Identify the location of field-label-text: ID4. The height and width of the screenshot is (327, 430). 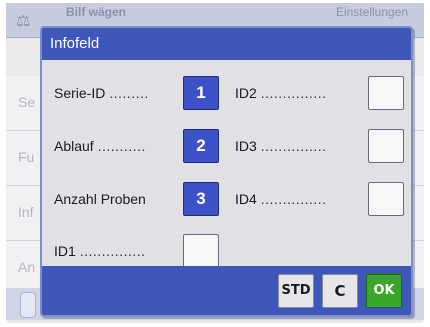
(246, 199).